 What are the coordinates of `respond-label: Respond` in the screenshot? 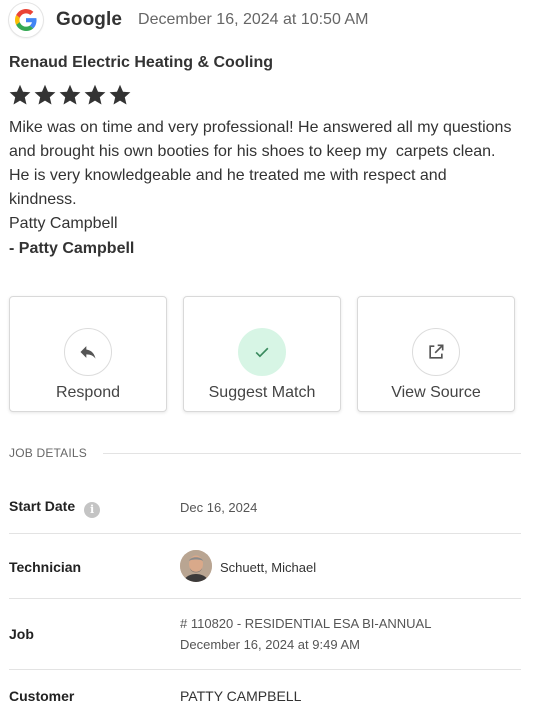 It's located at (88, 392).